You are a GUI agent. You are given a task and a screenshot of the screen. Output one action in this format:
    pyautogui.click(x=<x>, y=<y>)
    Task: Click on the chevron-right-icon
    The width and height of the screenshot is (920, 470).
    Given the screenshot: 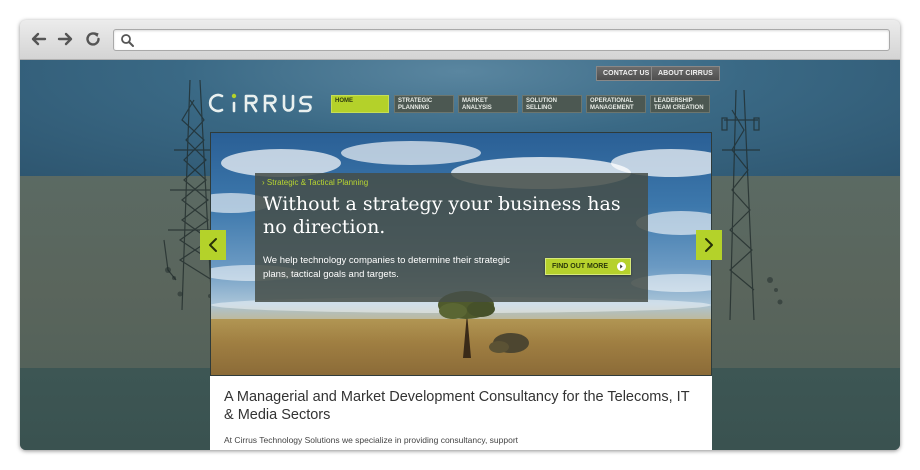 What is the action you would take?
    pyautogui.click(x=709, y=245)
    